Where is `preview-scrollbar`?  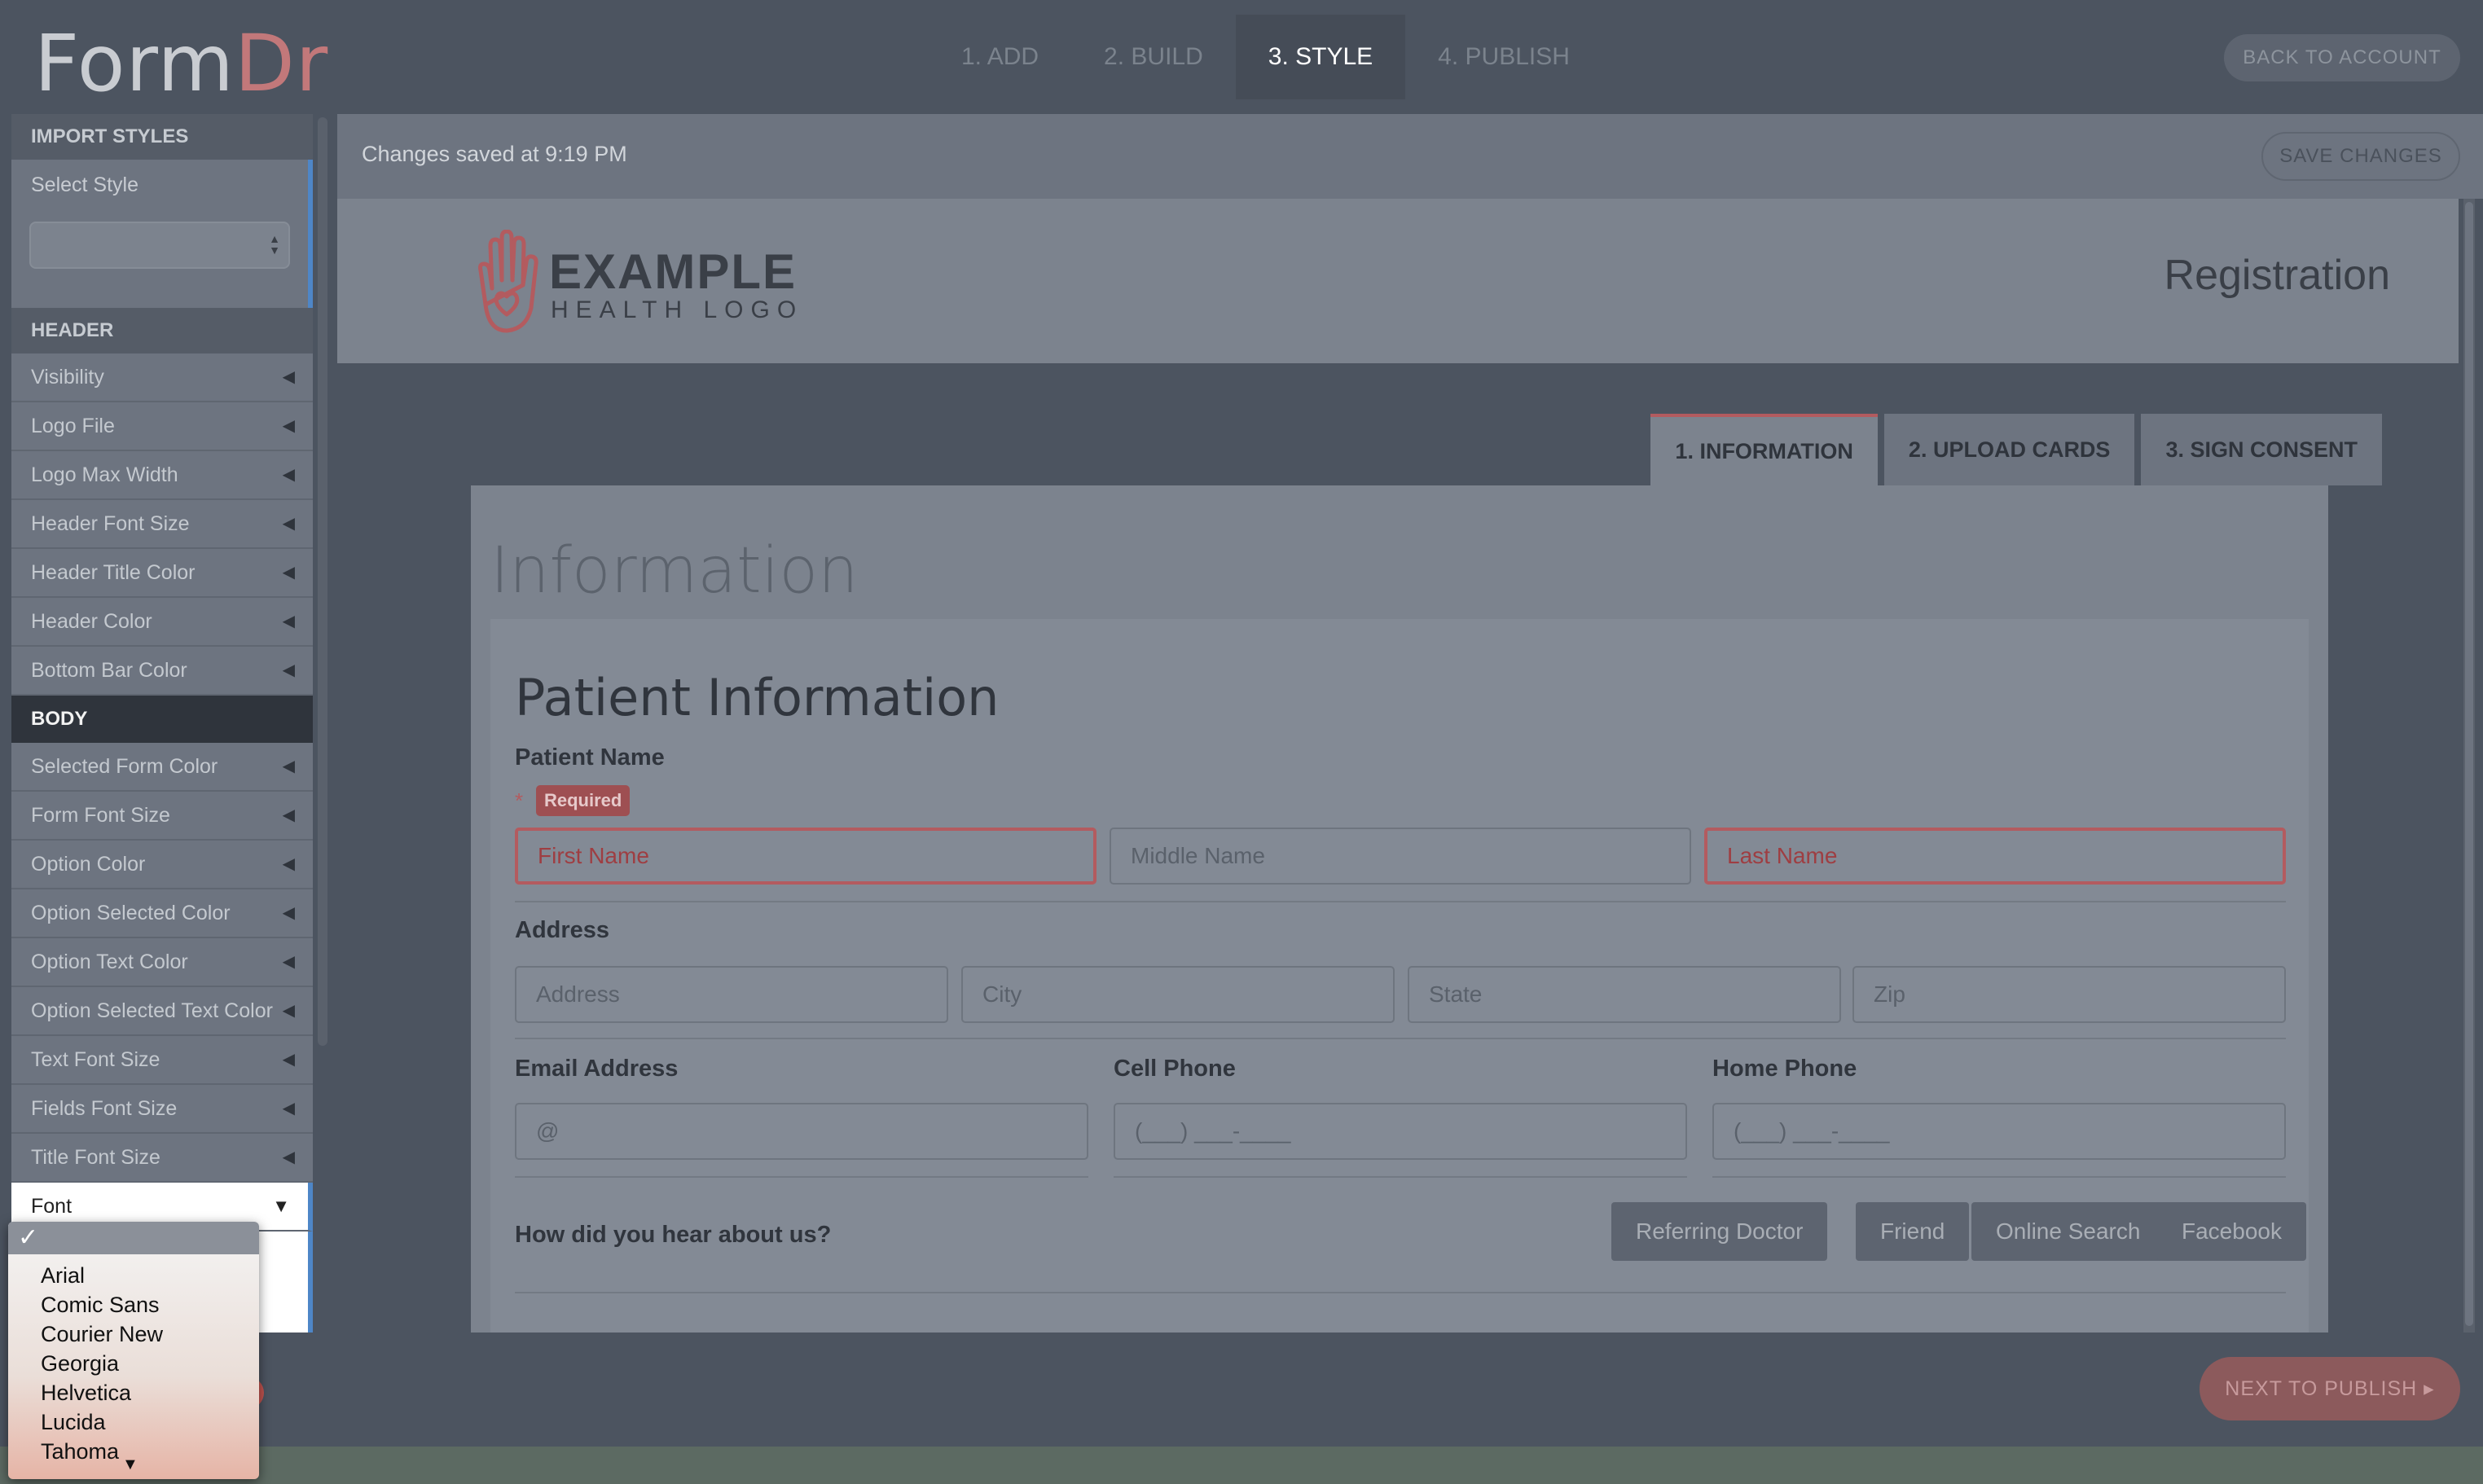 preview-scrollbar is located at coordinates (2469, 767).